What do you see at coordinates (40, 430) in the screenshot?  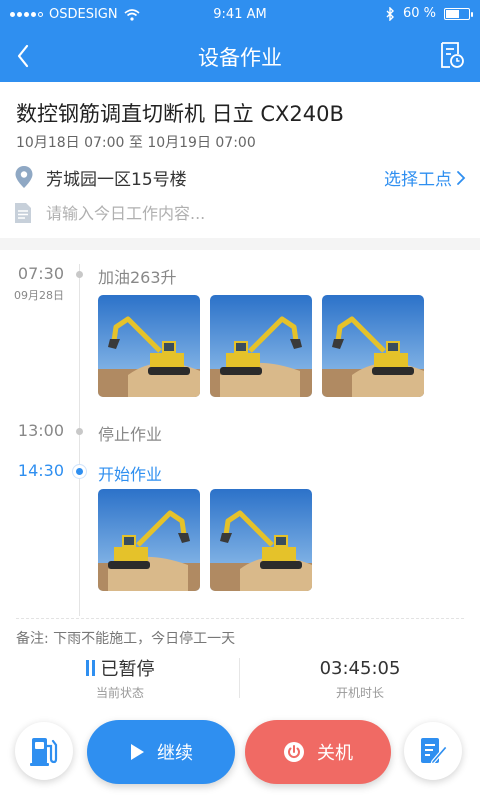 I see `entry-time: 13:00` at bounding box center [40, 430].